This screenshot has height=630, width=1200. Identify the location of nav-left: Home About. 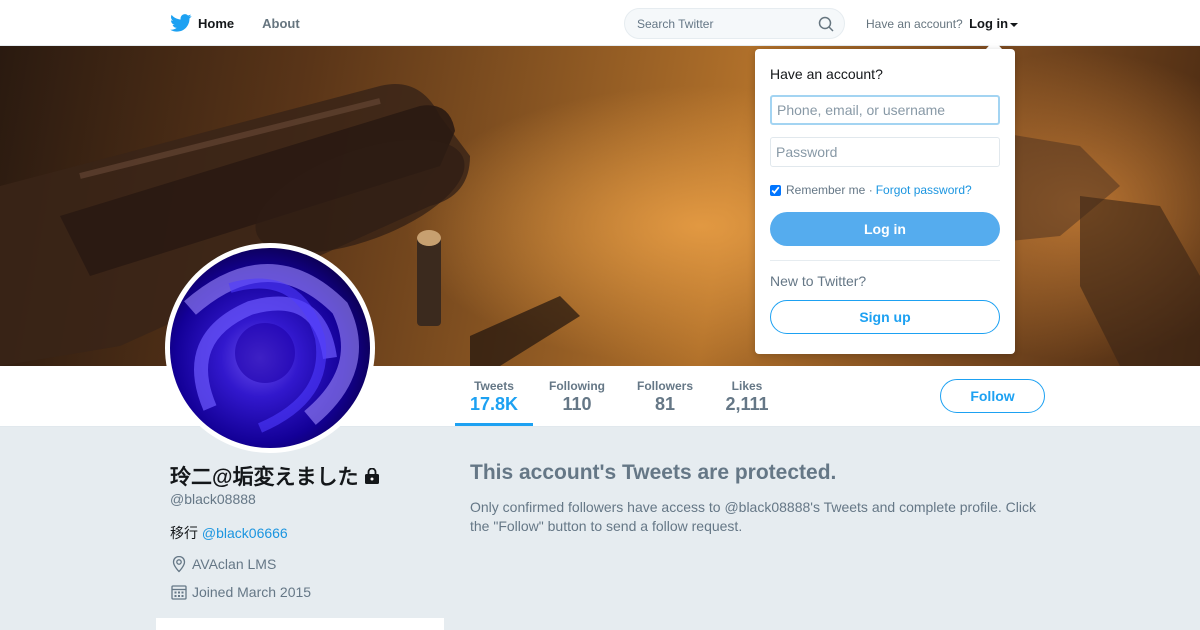
(249, 23).